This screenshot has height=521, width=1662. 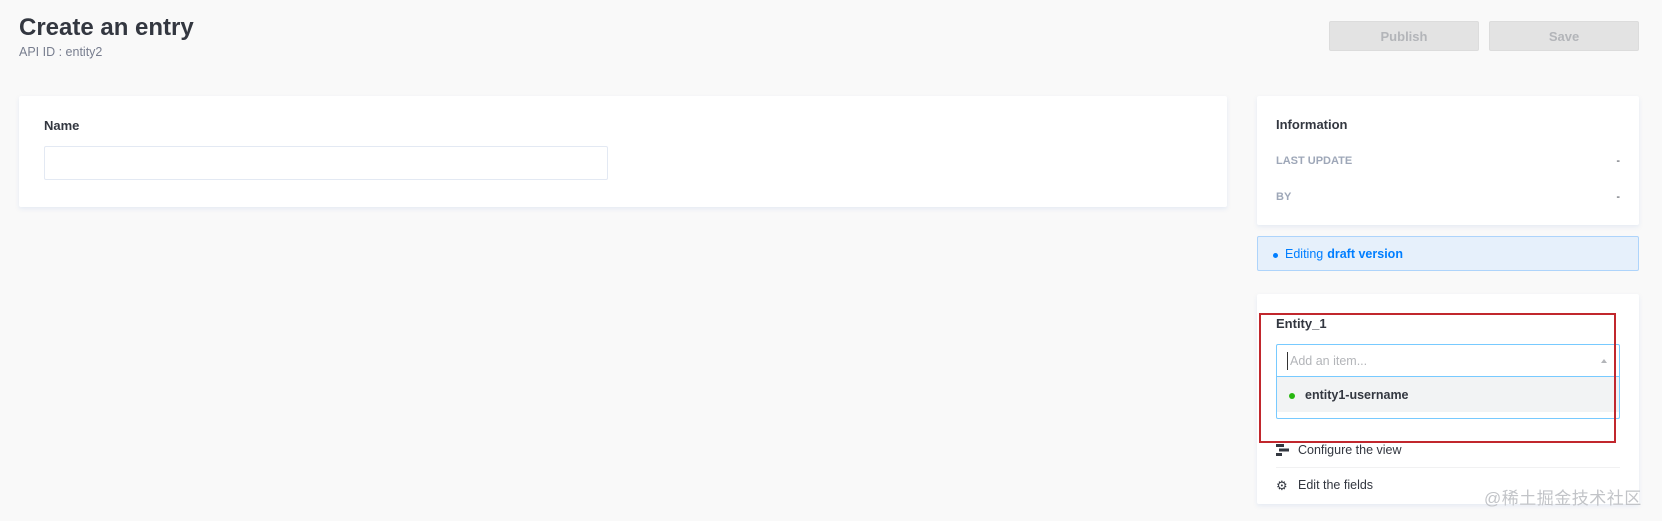 What do you see at coordinates (326, 163) in the screenshot?
I see `name-input` at bounding box center [326, 163].